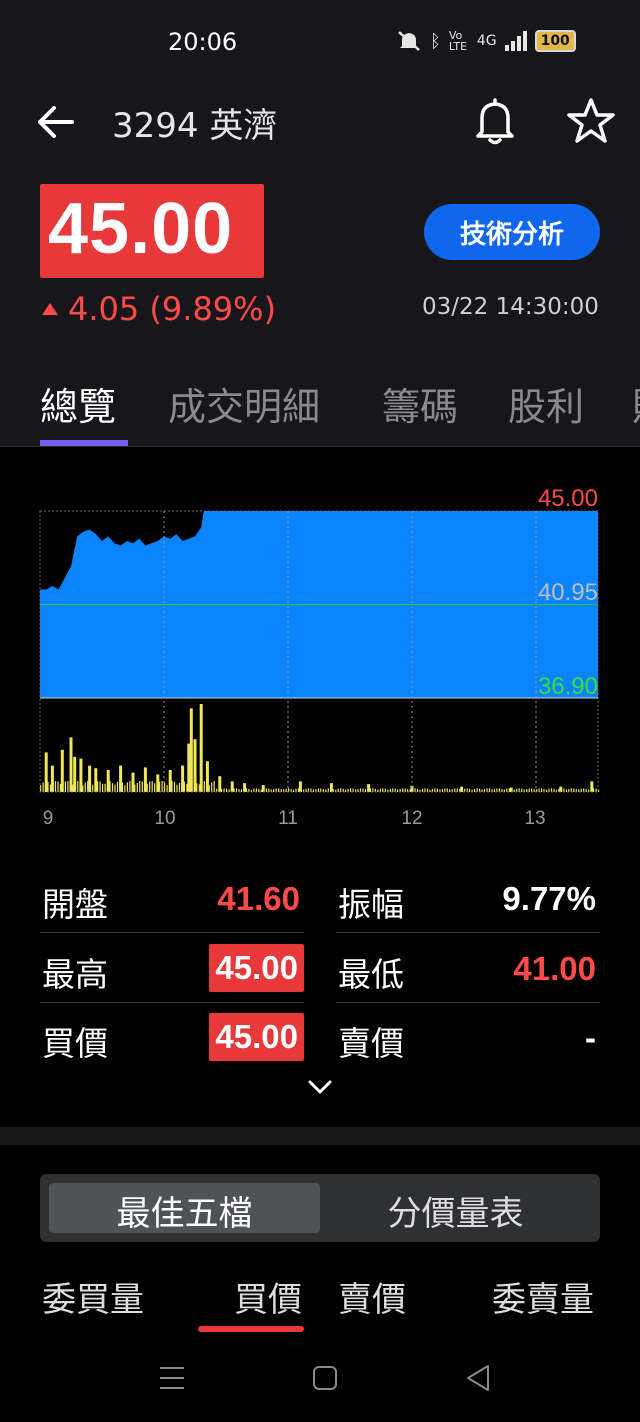 The image size is (640, 1422). I want to click on tab-financials: 財, so click(636, 403).